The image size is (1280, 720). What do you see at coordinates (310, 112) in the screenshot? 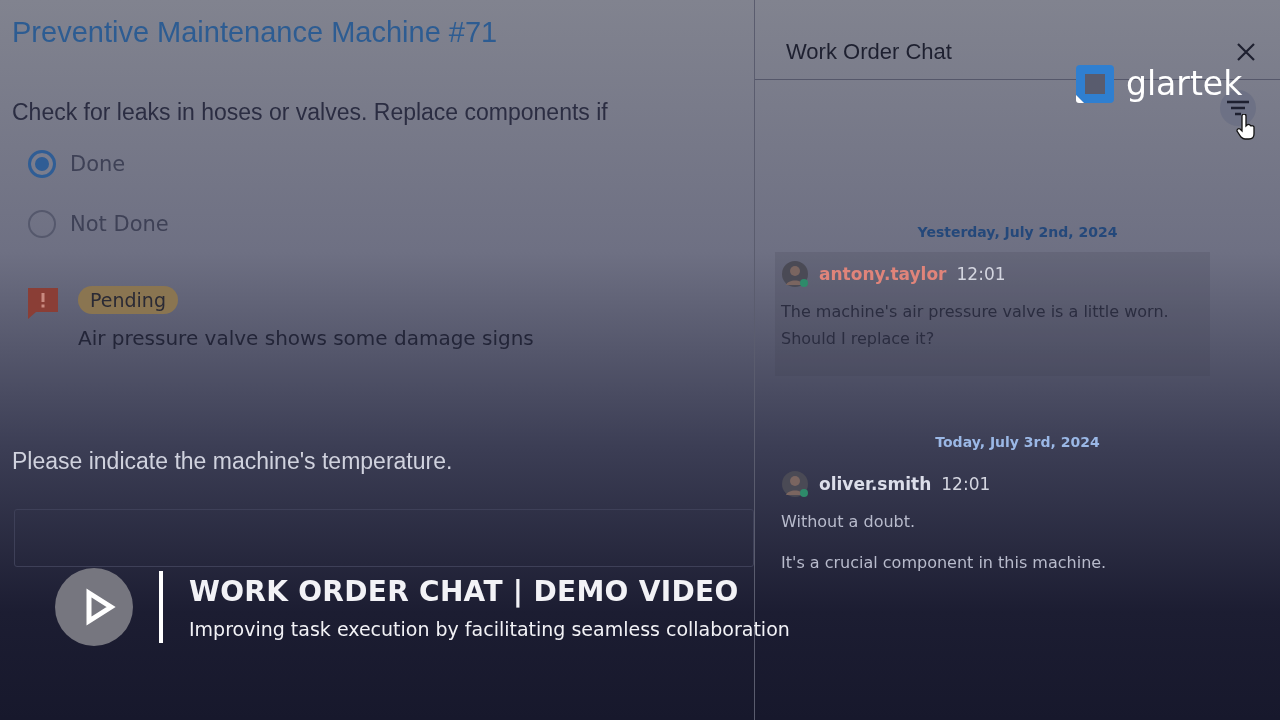
I see `question-text: Check for leaks in hoses or valves. Replace components if` at bounding box center [310, 112].